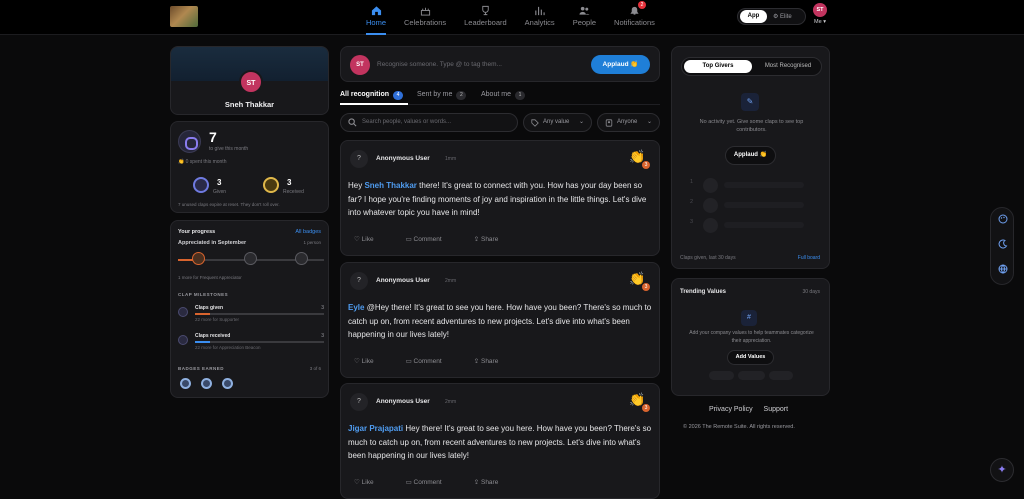 The width and height of the screenshot is (1024, 499). What do you see at coordinates (764, 225) in the screenshot?
I see `name-placeholder` at bounding box center [764, 225].